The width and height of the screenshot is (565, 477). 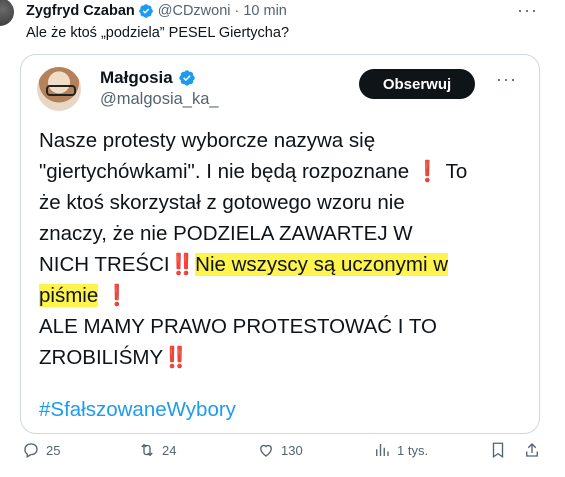 What do you see at coordinates (158, 33) in the screenshot?
I see `tweet-text: Ale że ktoś „podziela” PESEL Giertycha?` at bounding box center [158, 33].